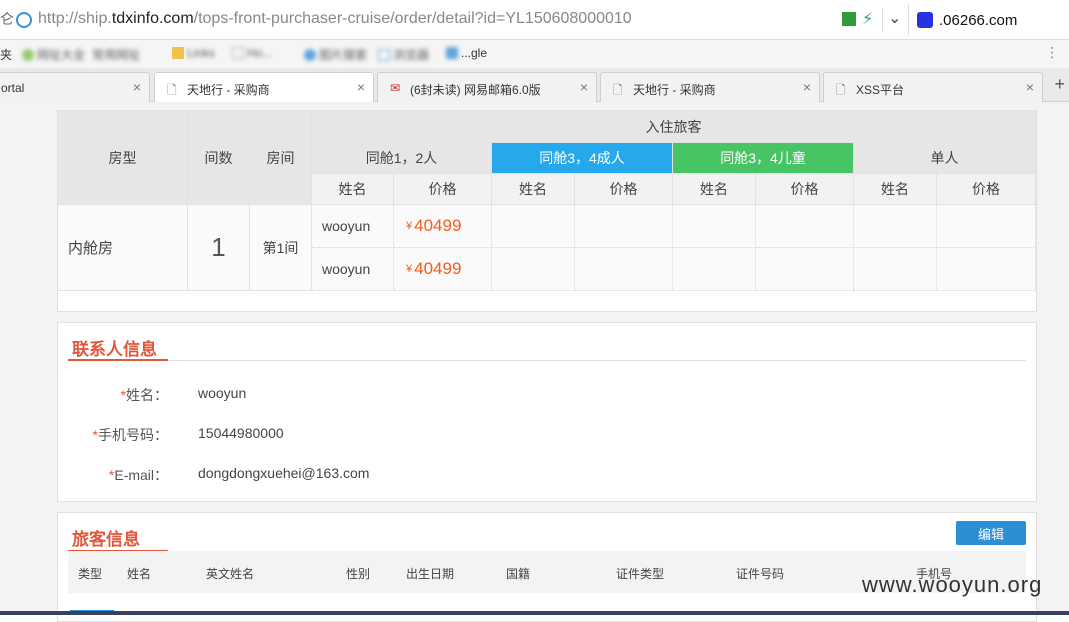  I want to click on bookmark-item: 常用网址, so click(116, 54).